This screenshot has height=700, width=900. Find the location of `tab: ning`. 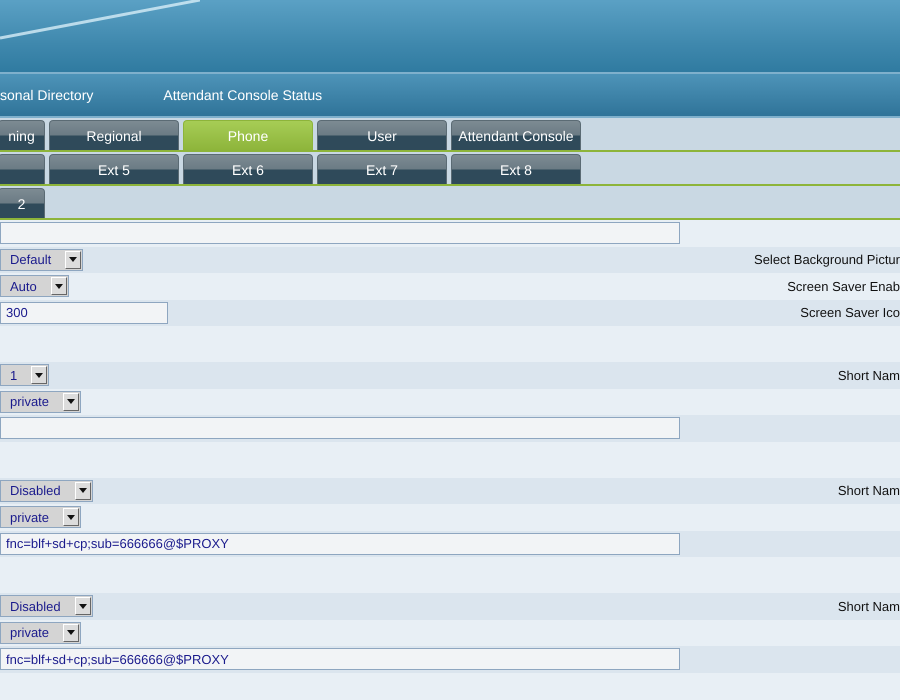

tab: ning is located at coordinates (22, 135).